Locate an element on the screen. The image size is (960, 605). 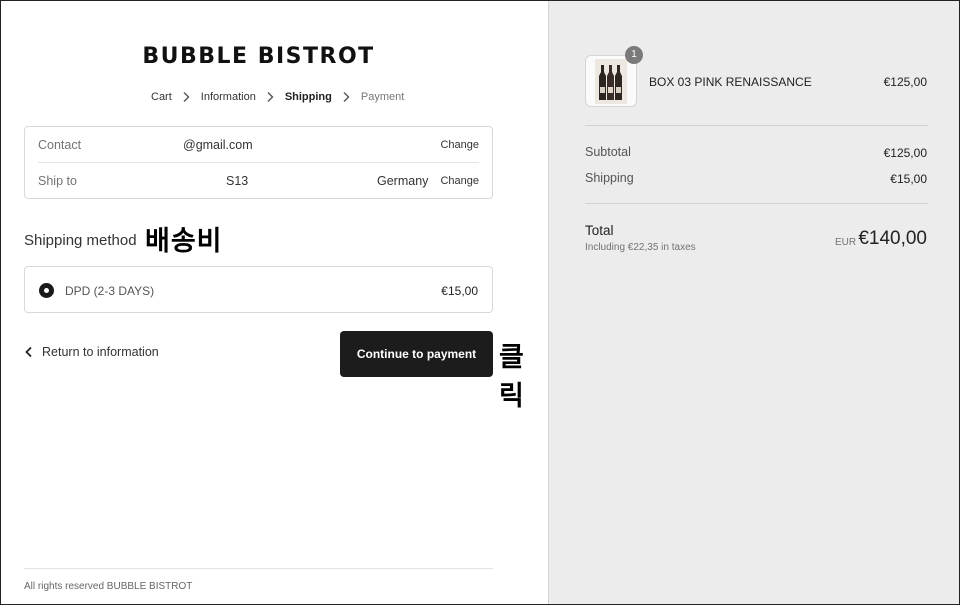
continue-to-payment-button: Continue to payment is located at coordinates (416, 354).